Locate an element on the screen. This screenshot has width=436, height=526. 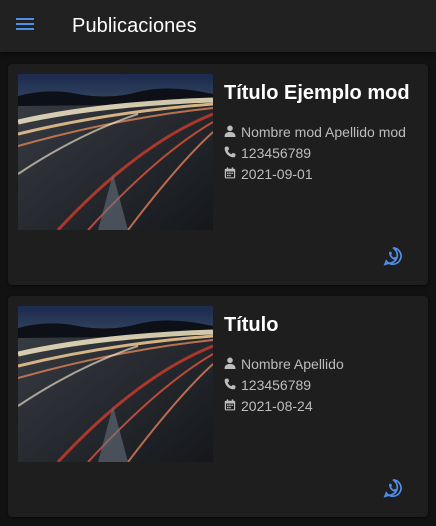
menu-icon is located at coordinates (25, 26).